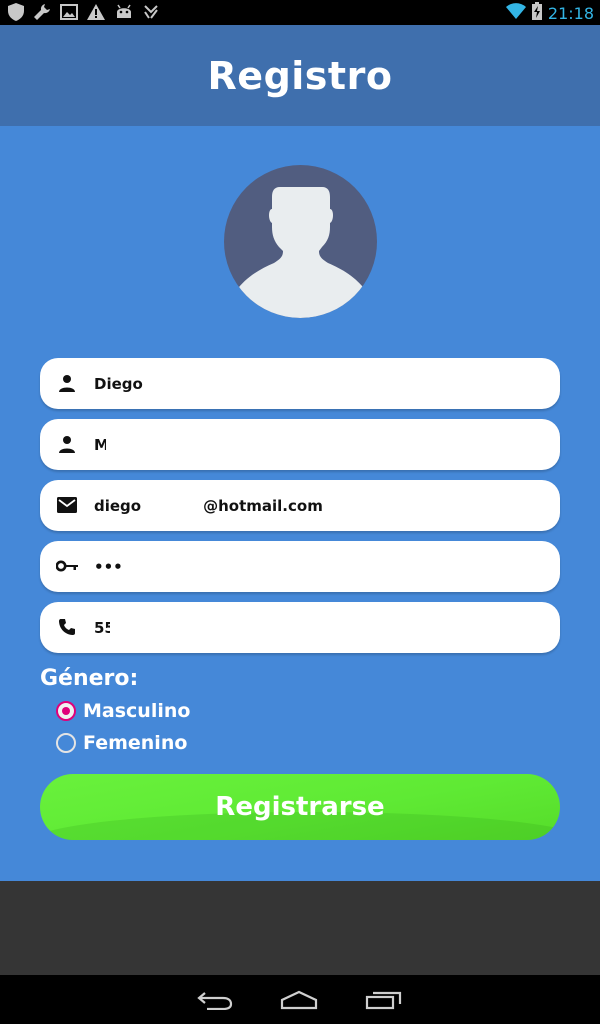 This screenshot has width=600, height=1024. I want to click on first-name-field, so click(300, 383).